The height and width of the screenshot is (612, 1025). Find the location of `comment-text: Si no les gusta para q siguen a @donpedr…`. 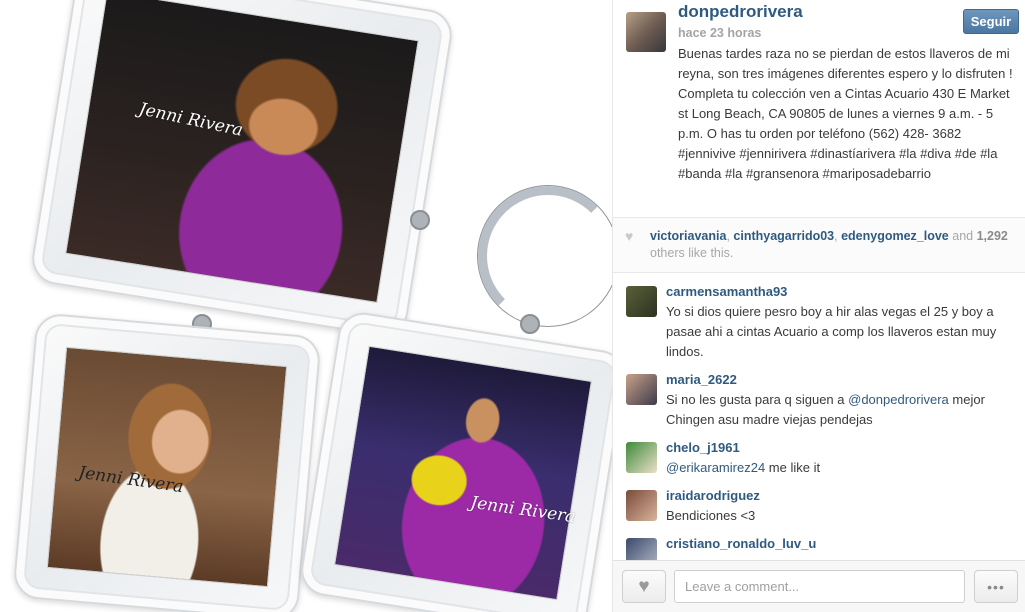

comment-text: Si no les gusta para q siguen a @donpedr… is located at coordinates (825, 409).